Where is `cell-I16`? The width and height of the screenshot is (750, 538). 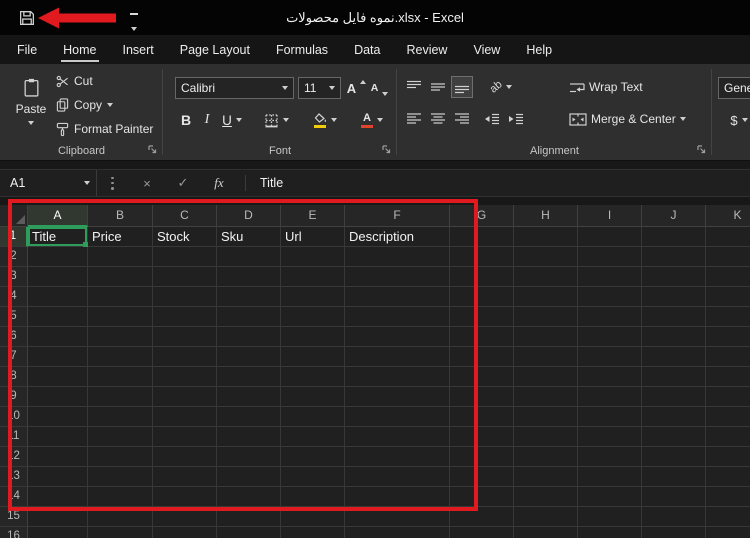 cell-I16 is located at coordinates (610, 532).